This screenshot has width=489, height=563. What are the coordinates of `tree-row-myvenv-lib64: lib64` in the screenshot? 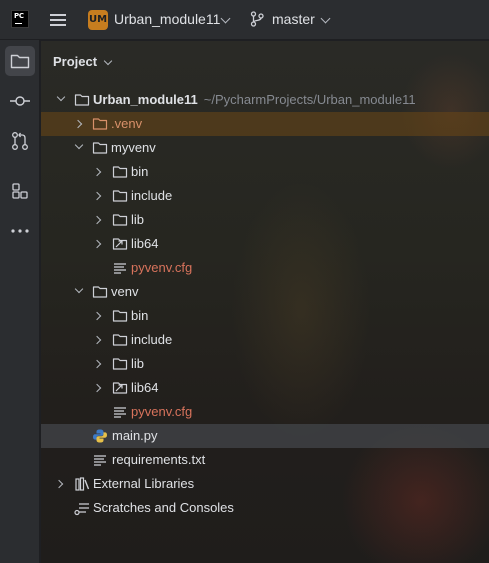 It's located at (265, 244).